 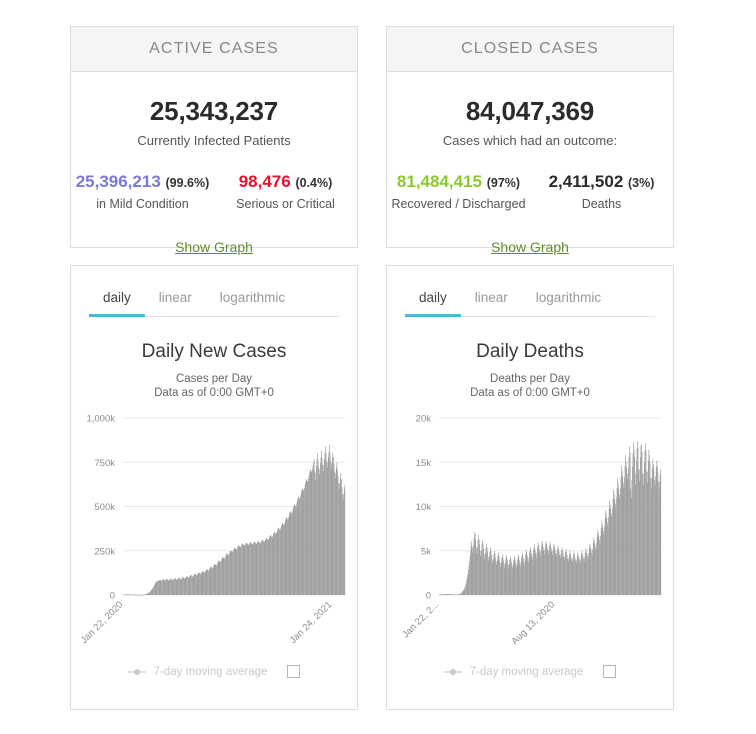 I want to click on tab-daily-deaths: daily, so click(x=433, y=299).